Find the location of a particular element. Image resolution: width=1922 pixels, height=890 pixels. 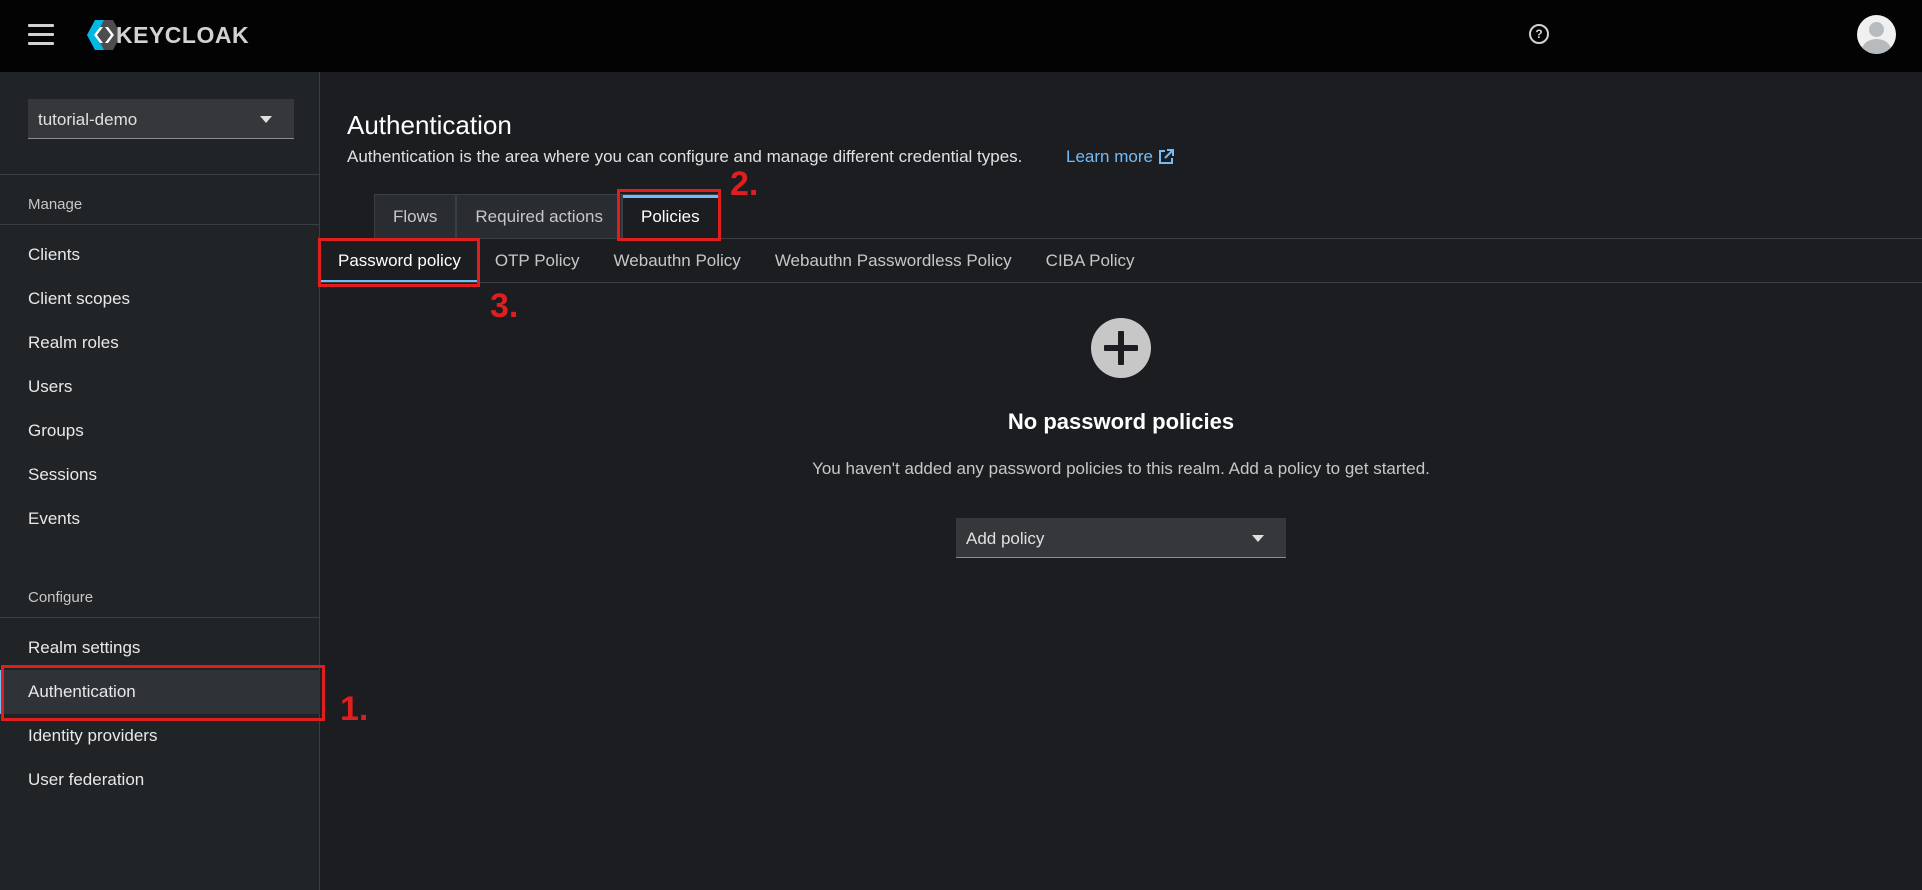

realm-selector-value: tutorial-demo is located at coordinates (88, 119).